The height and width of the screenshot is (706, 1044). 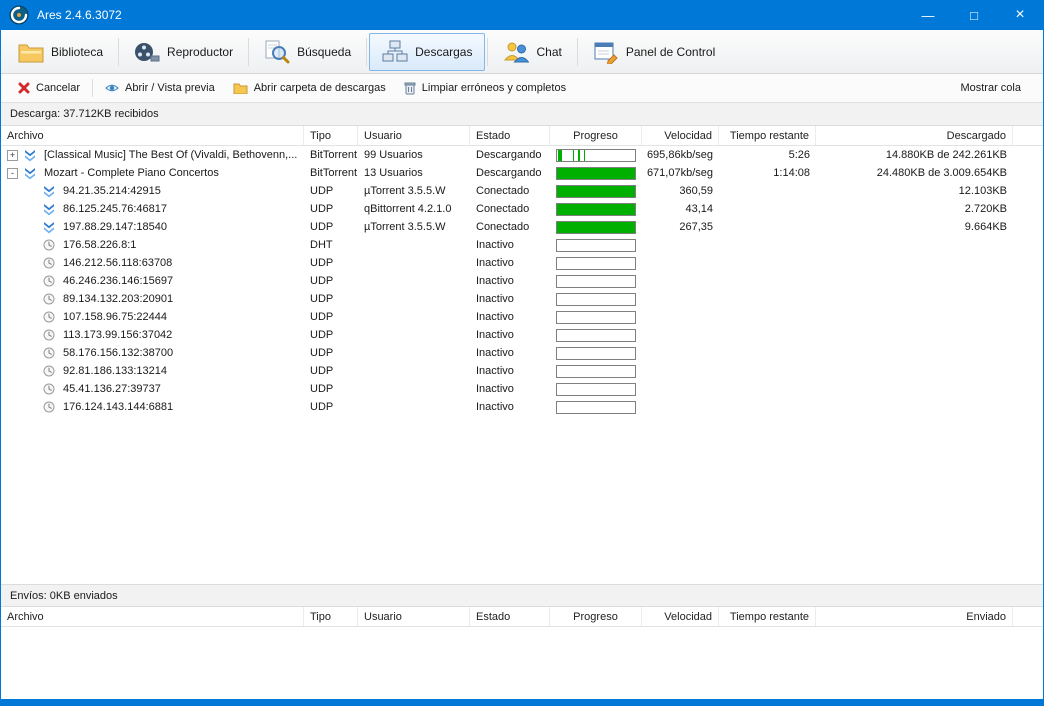 What do you see at coordinates (522, 389) in the screenshot?
I see `peer-row: 45.41.136.27:39737 UDP Inactivo` at bounding box center [522, 389].